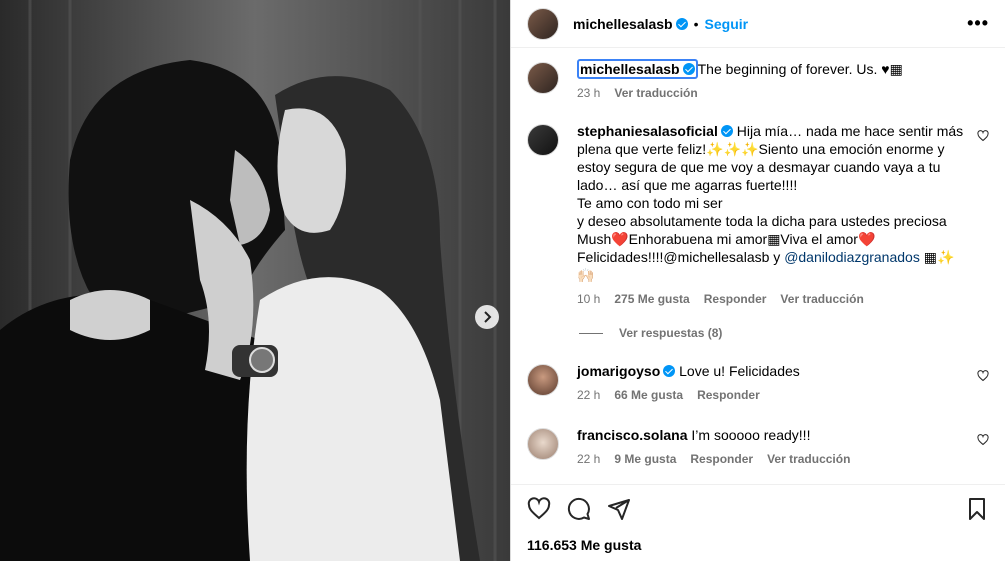 Image resolution: width=1005 pixels, height=561 pixels. I want to click on action-bar, so click(758, 509).